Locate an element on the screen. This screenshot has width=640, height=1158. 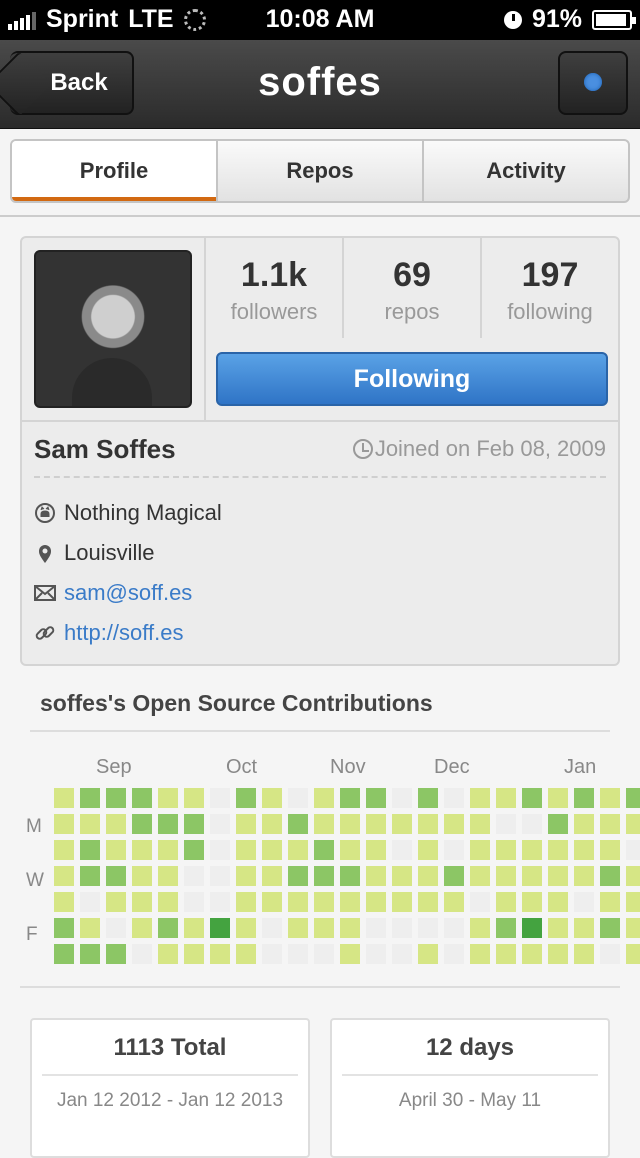
stat-value: 197 is located at coordinates (550, 275).